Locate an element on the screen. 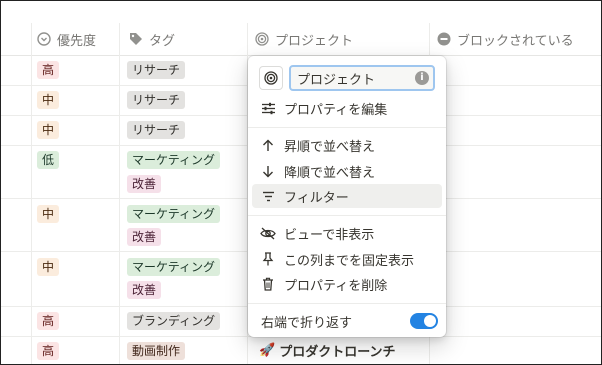 This screenshot has height=365, width=602. column-header-project: プロジェクト is located at coordinates (304, 39).